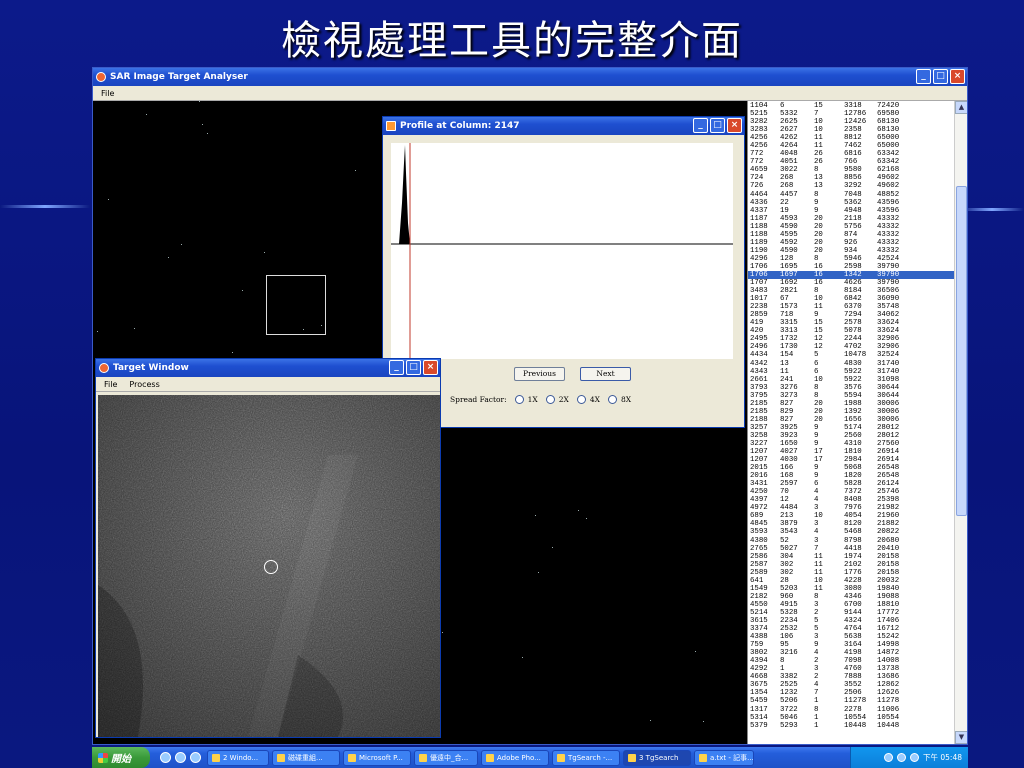 The image size is (1024, 768). What do you see at coordinates (961, 351) in the screenshot?
I see `scroll-thumb` at bounding box center [961, 351].